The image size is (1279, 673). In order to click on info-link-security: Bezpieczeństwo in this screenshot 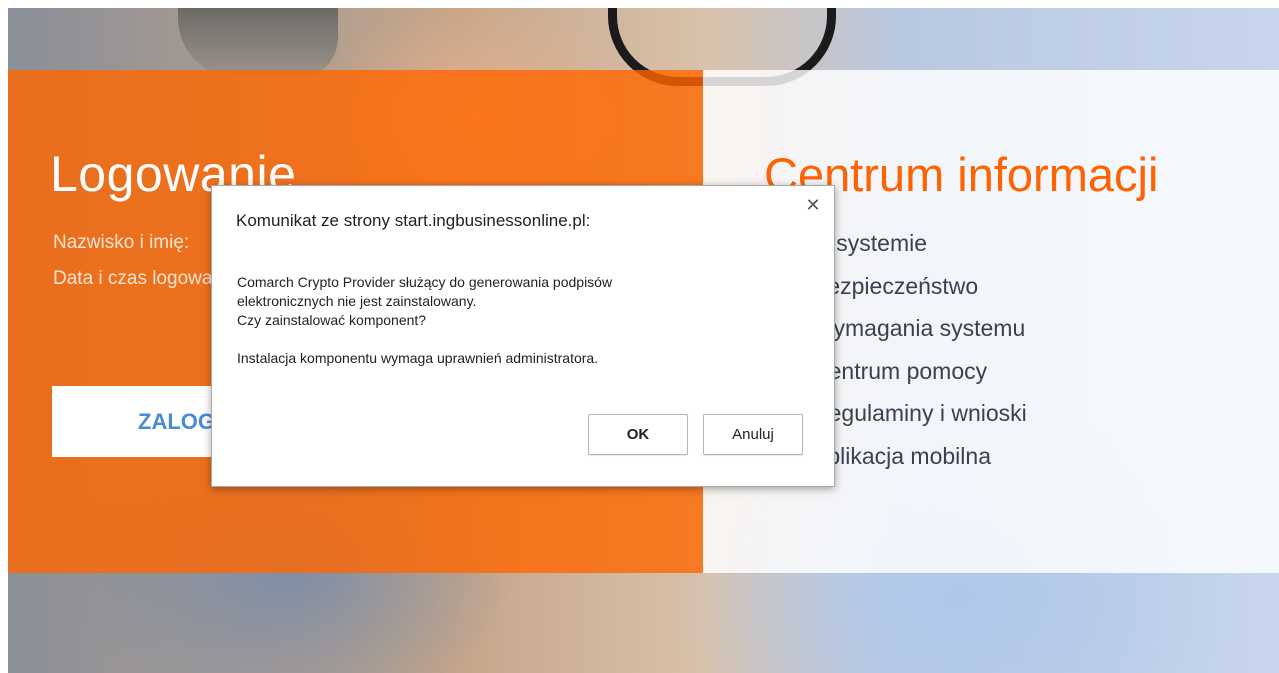, I will do `click(919, 292)`.